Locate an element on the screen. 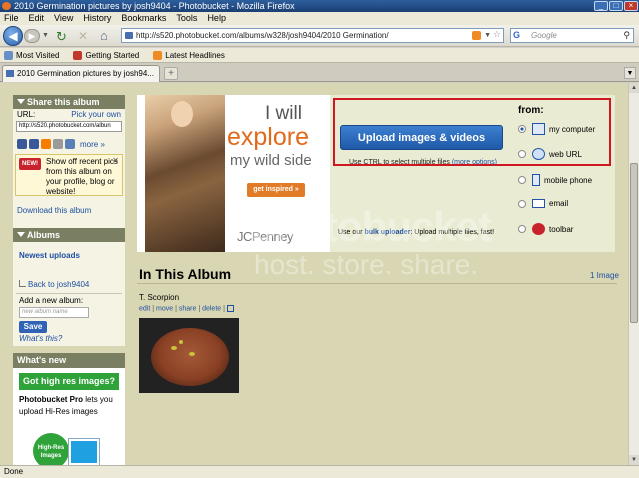  source-label: toolbar is located at coordinates (561, 229).